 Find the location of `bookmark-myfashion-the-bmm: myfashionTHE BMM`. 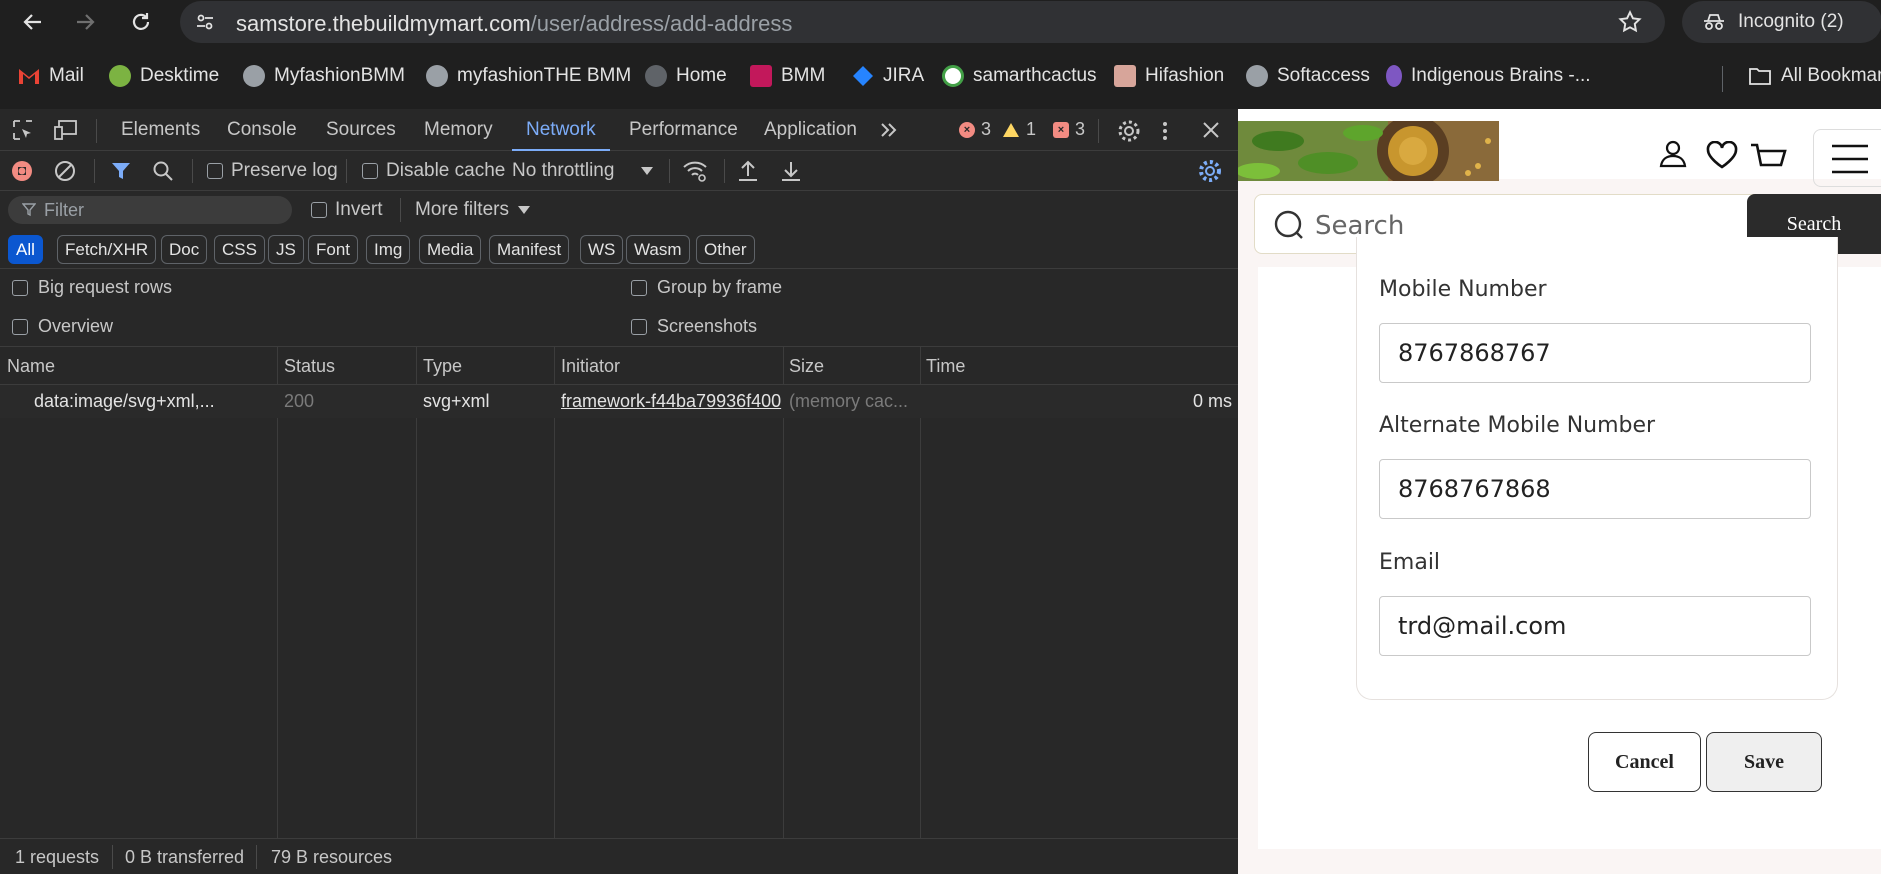

bookmark-myfashion-the-bmm: myfashionTHE BMM is located at coordinates (528, 76).